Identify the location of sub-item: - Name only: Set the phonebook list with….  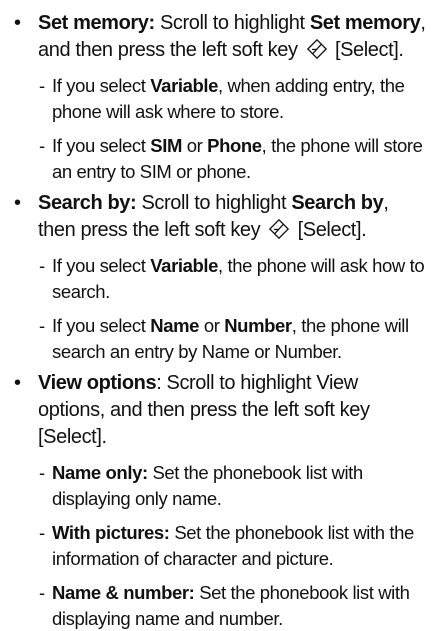
(220, 485).